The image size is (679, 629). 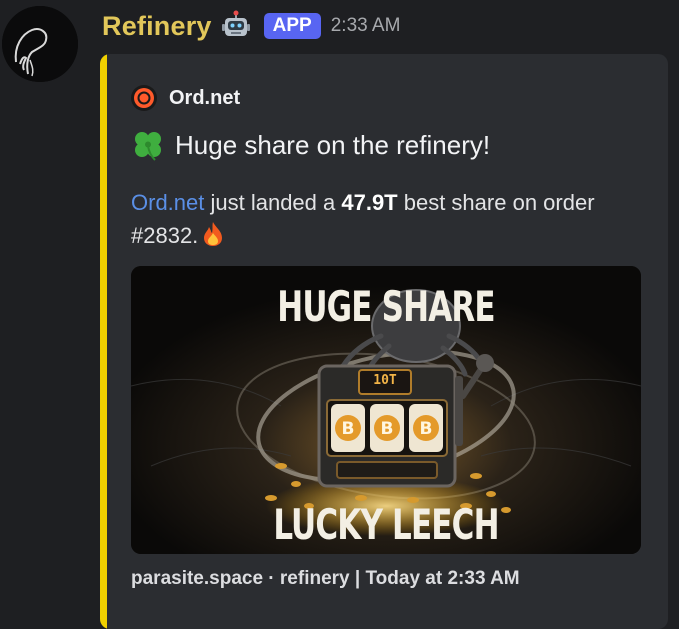 I want to click on avatar, so click(x=40, y=44).